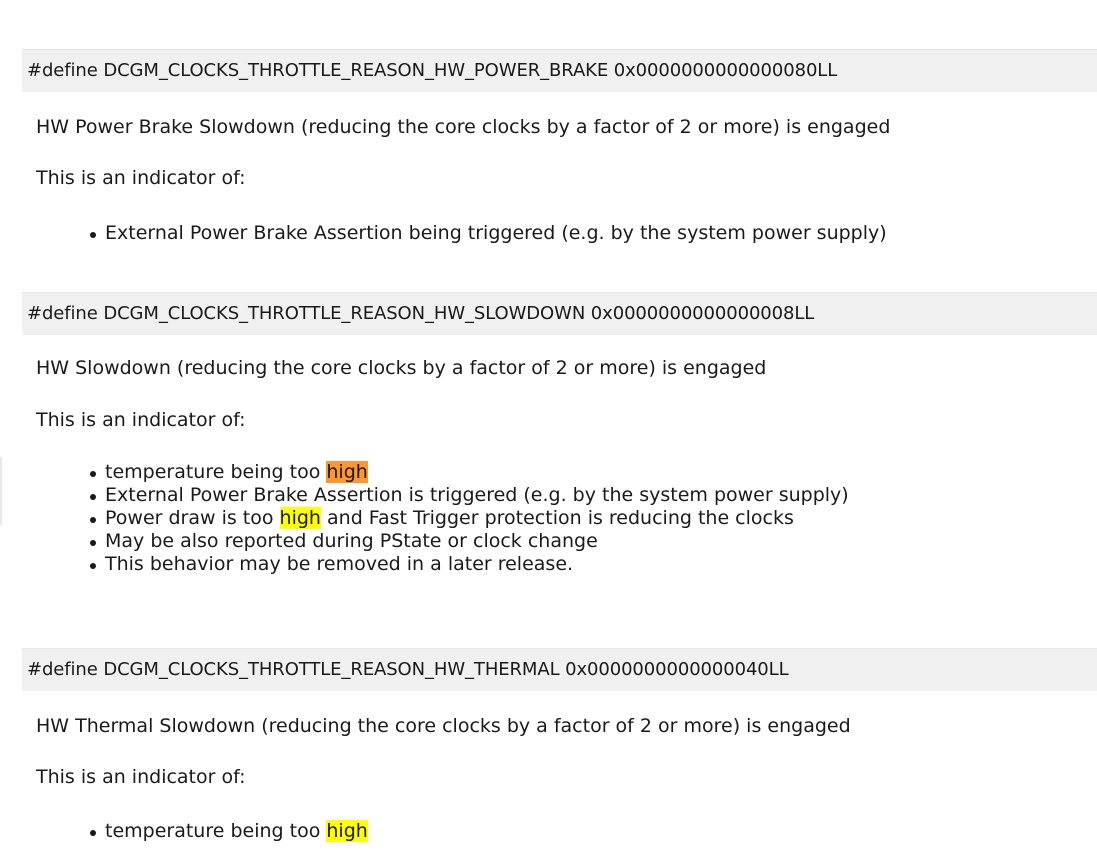  I want to click on search-highlight-current: high, so click(347, 472).